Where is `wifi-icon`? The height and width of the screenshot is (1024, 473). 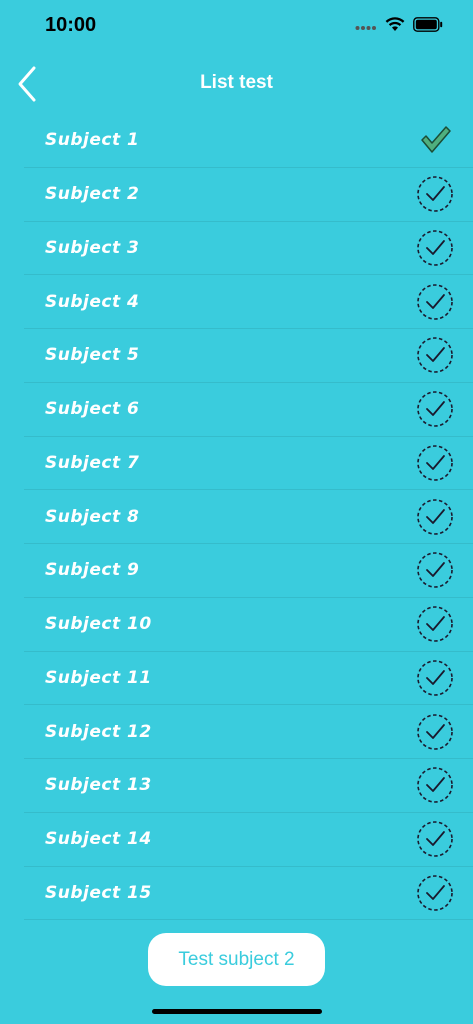 wifi-icon is located at coordinates (395, 26).